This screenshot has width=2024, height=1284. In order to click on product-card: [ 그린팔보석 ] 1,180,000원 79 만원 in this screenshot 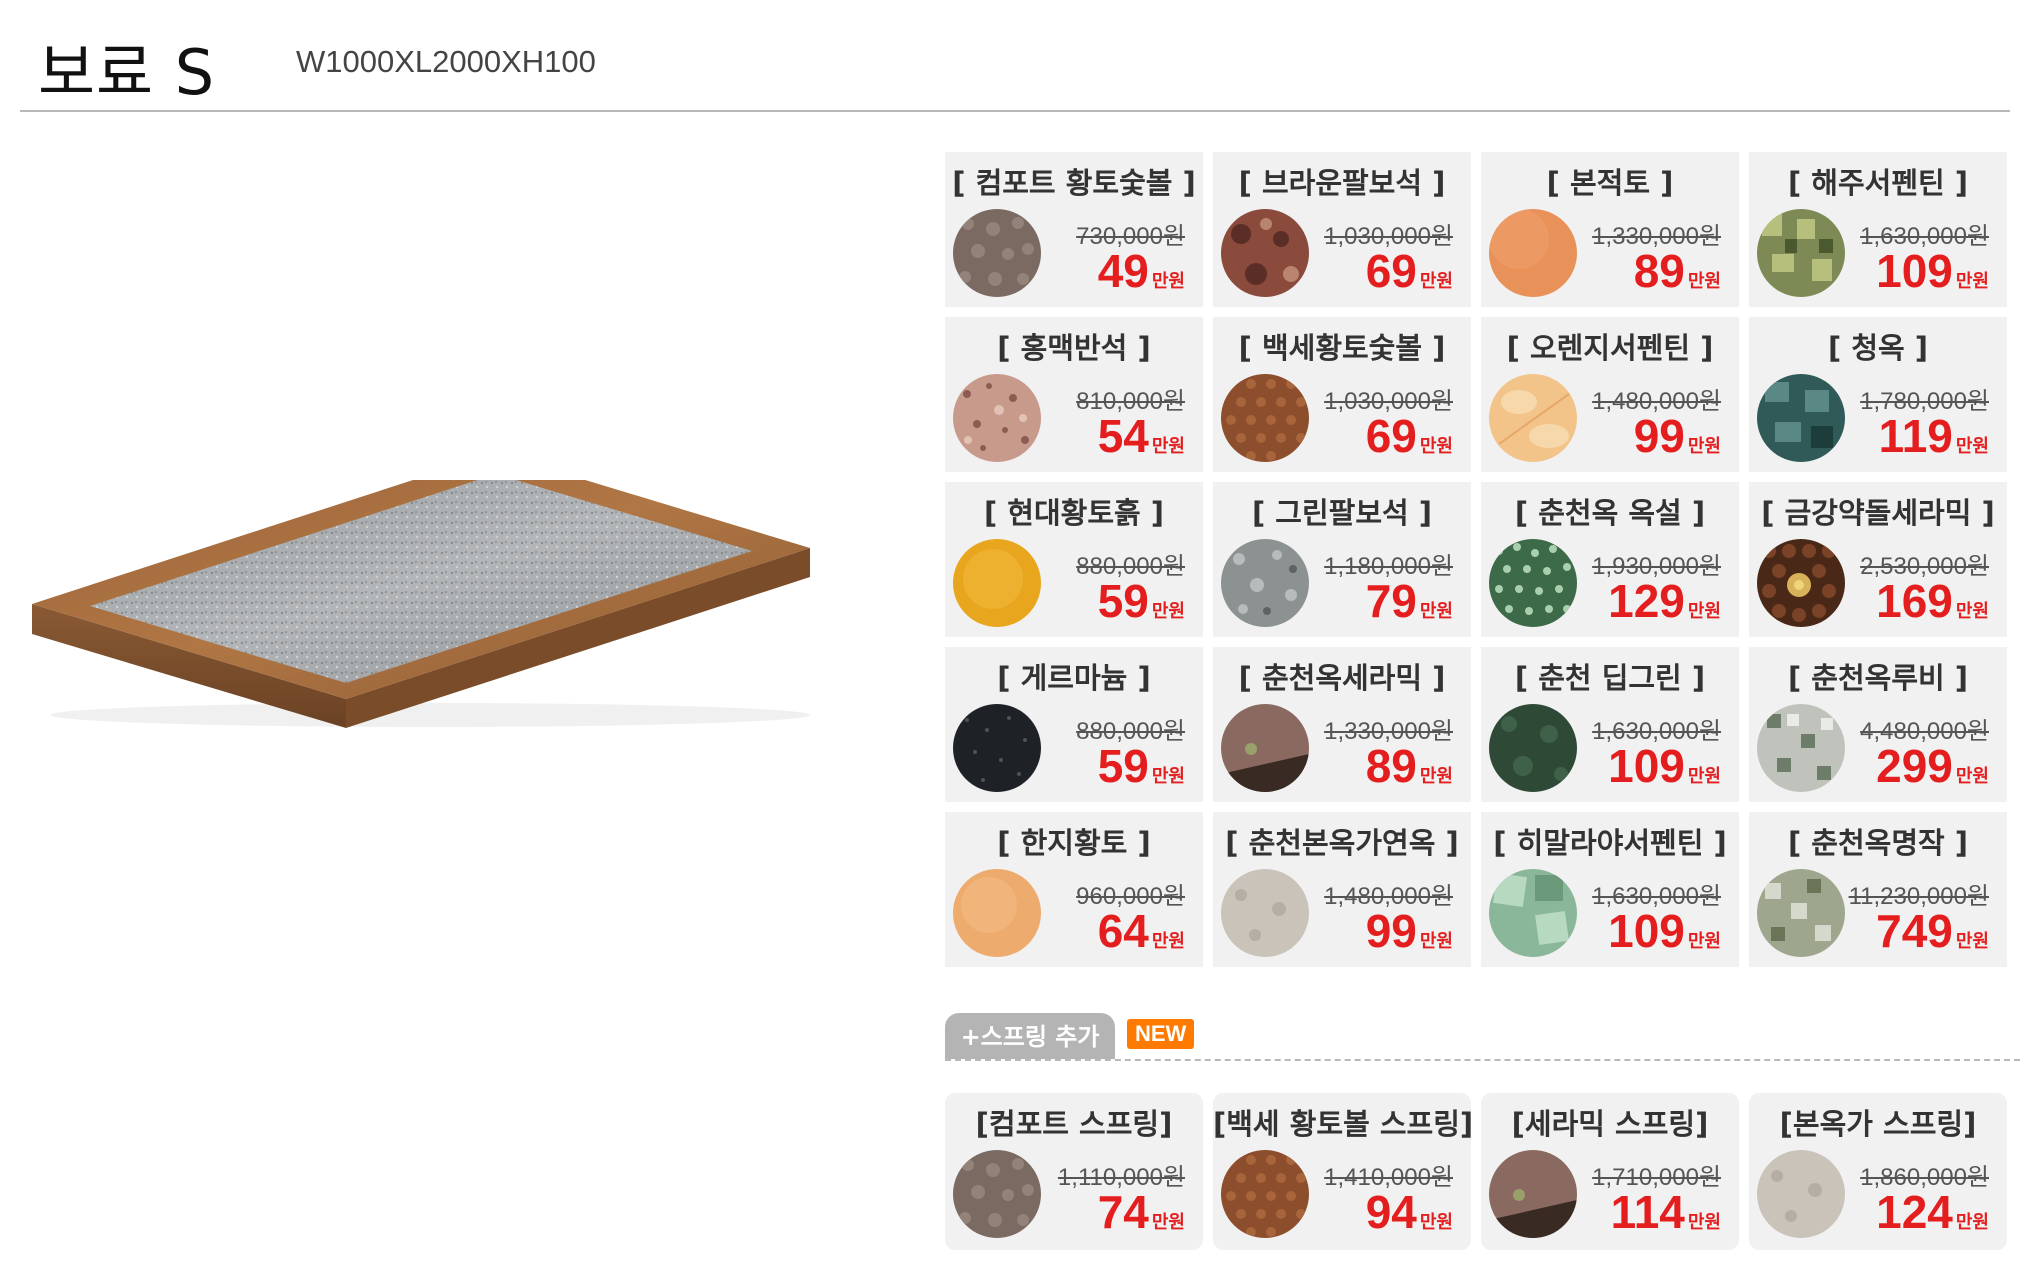, I will do `click(1342, 559)`.